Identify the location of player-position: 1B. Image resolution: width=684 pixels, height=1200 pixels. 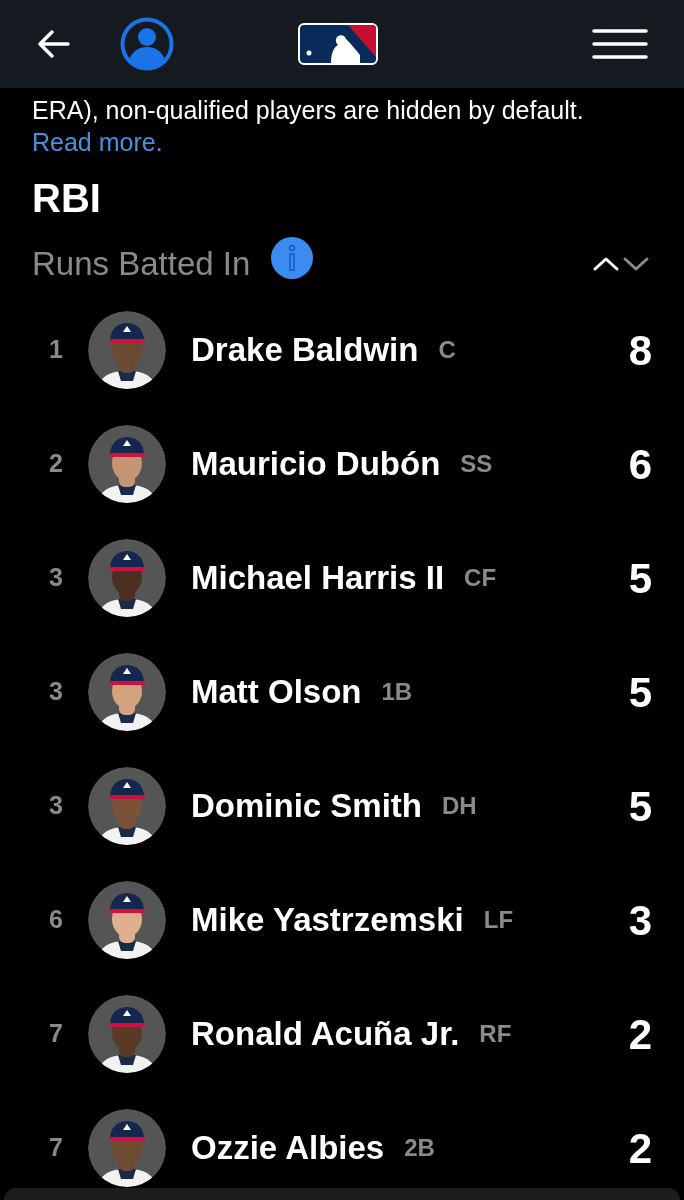
(397, 692).